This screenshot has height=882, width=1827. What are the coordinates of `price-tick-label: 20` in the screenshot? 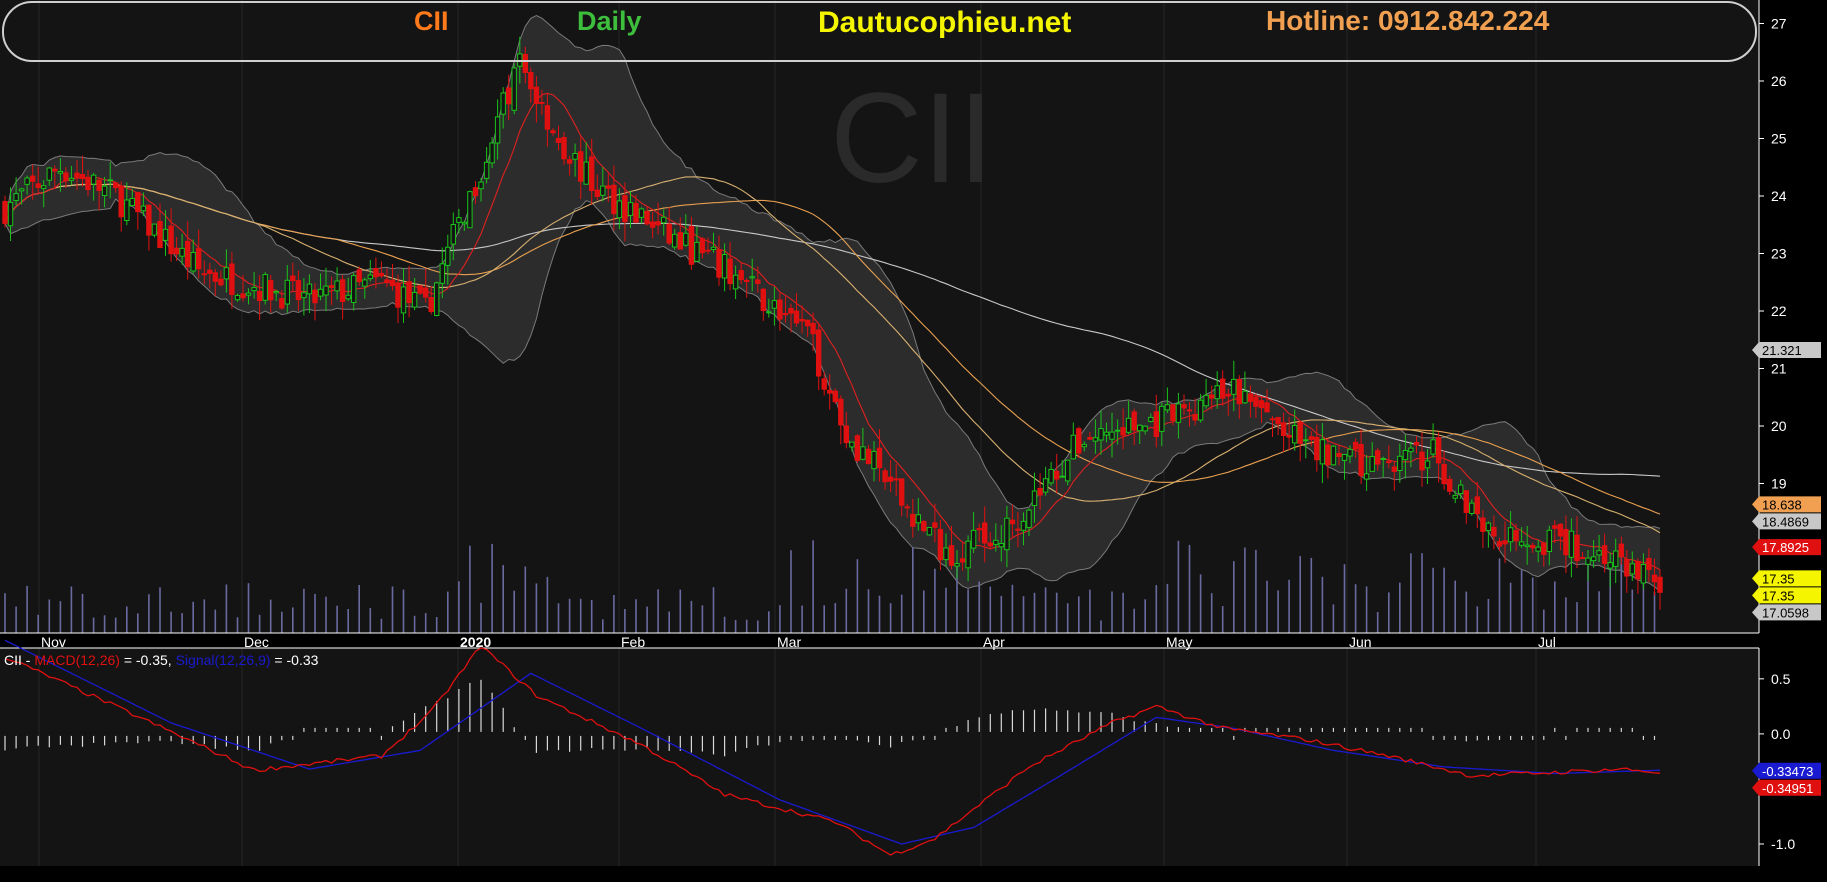 It's located at (1779, 426).